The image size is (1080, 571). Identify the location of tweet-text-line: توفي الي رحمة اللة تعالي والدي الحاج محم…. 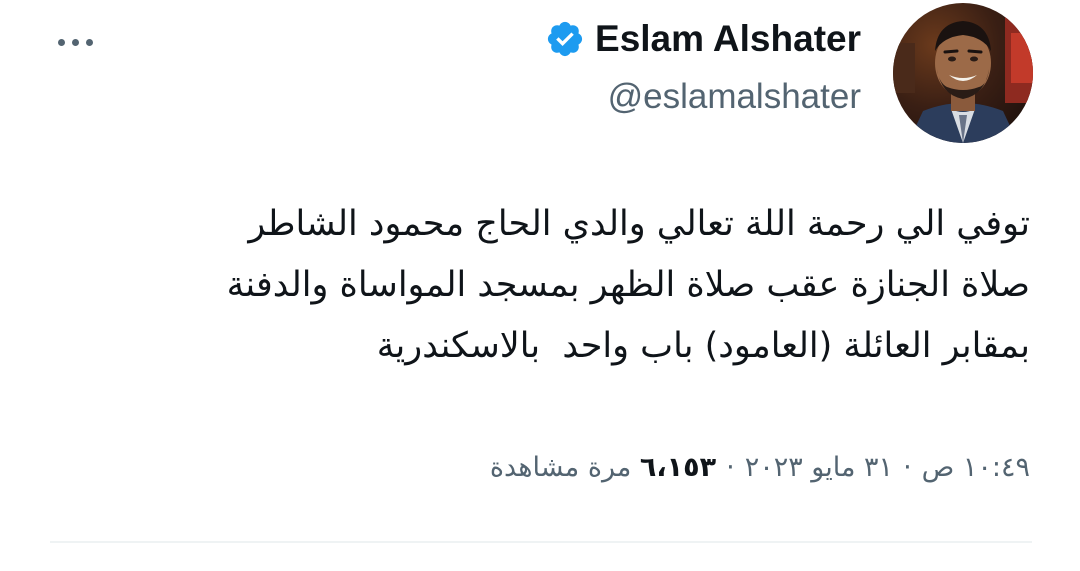
(639, 224).